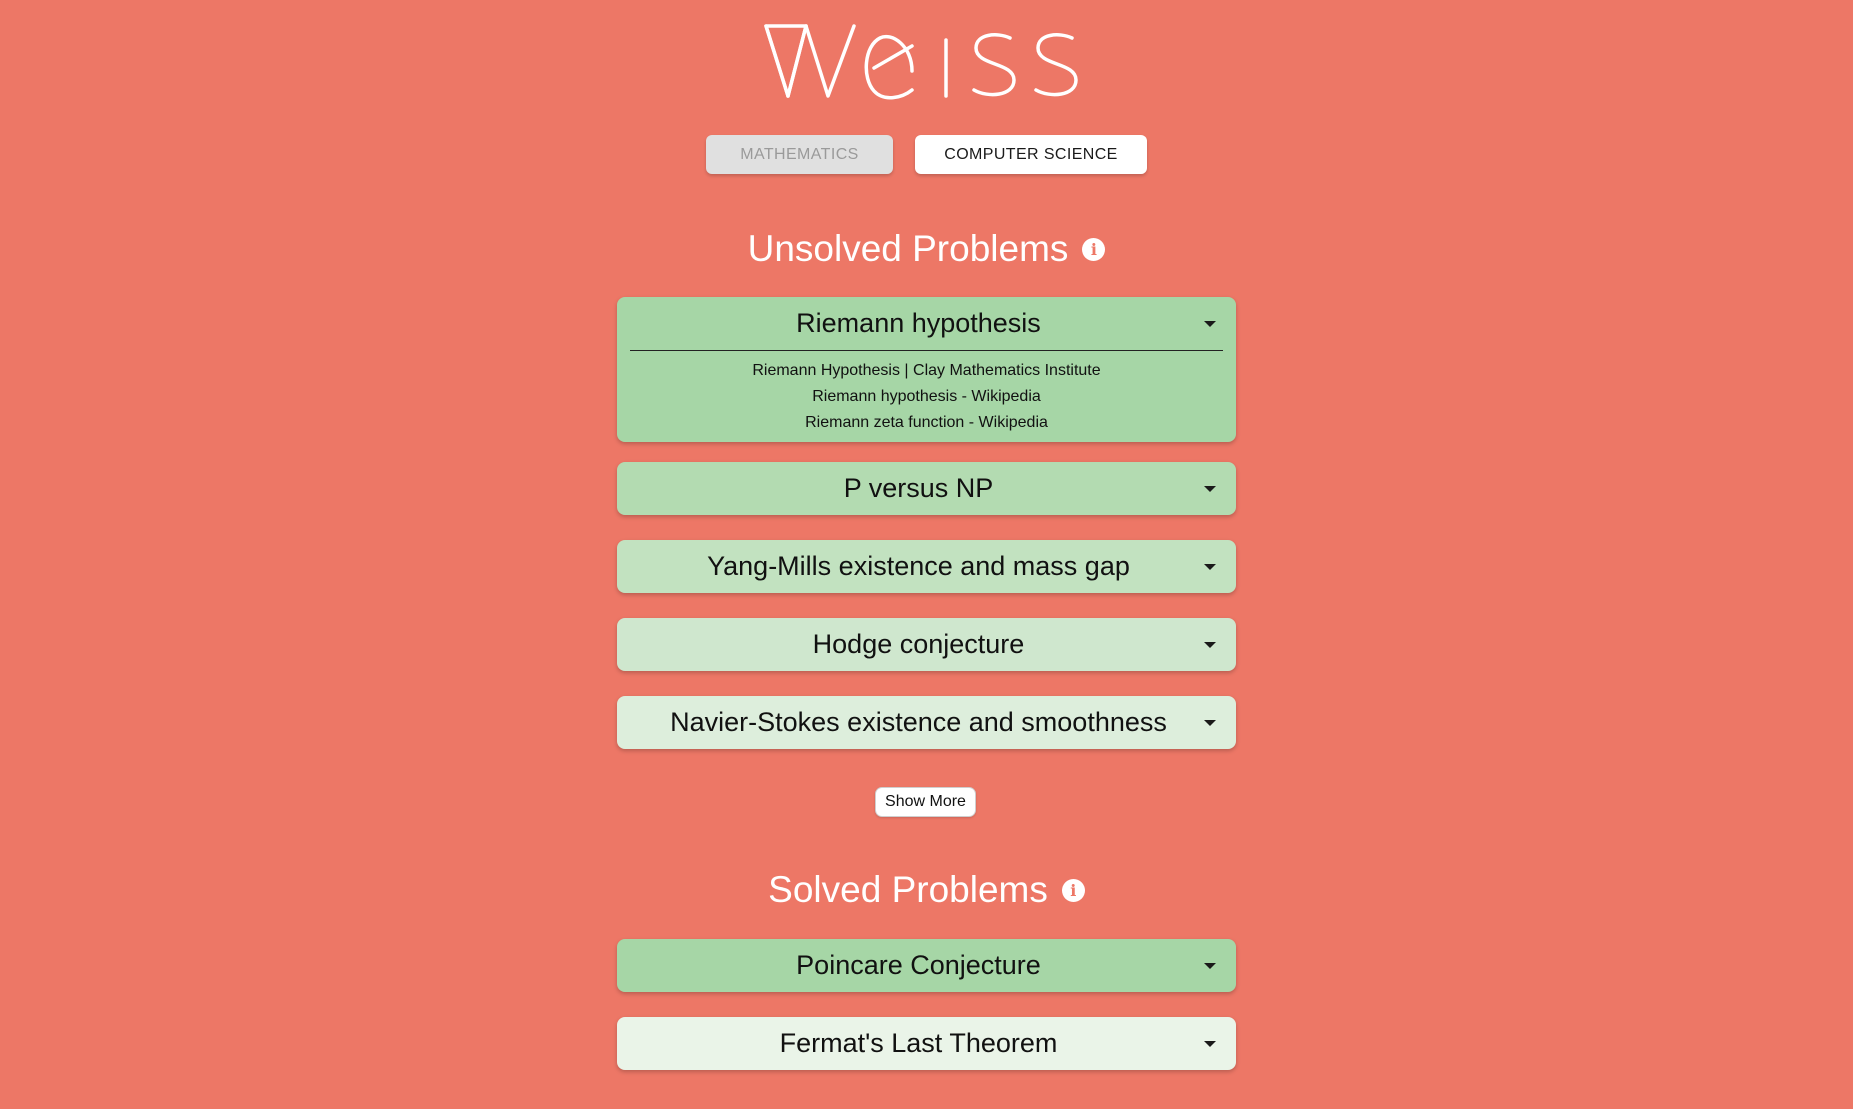 The height and width of the screenshot is (1109, 1853). I want to click on problem-title: Navier-Stokes existence and smoothness, so click(918, 722).